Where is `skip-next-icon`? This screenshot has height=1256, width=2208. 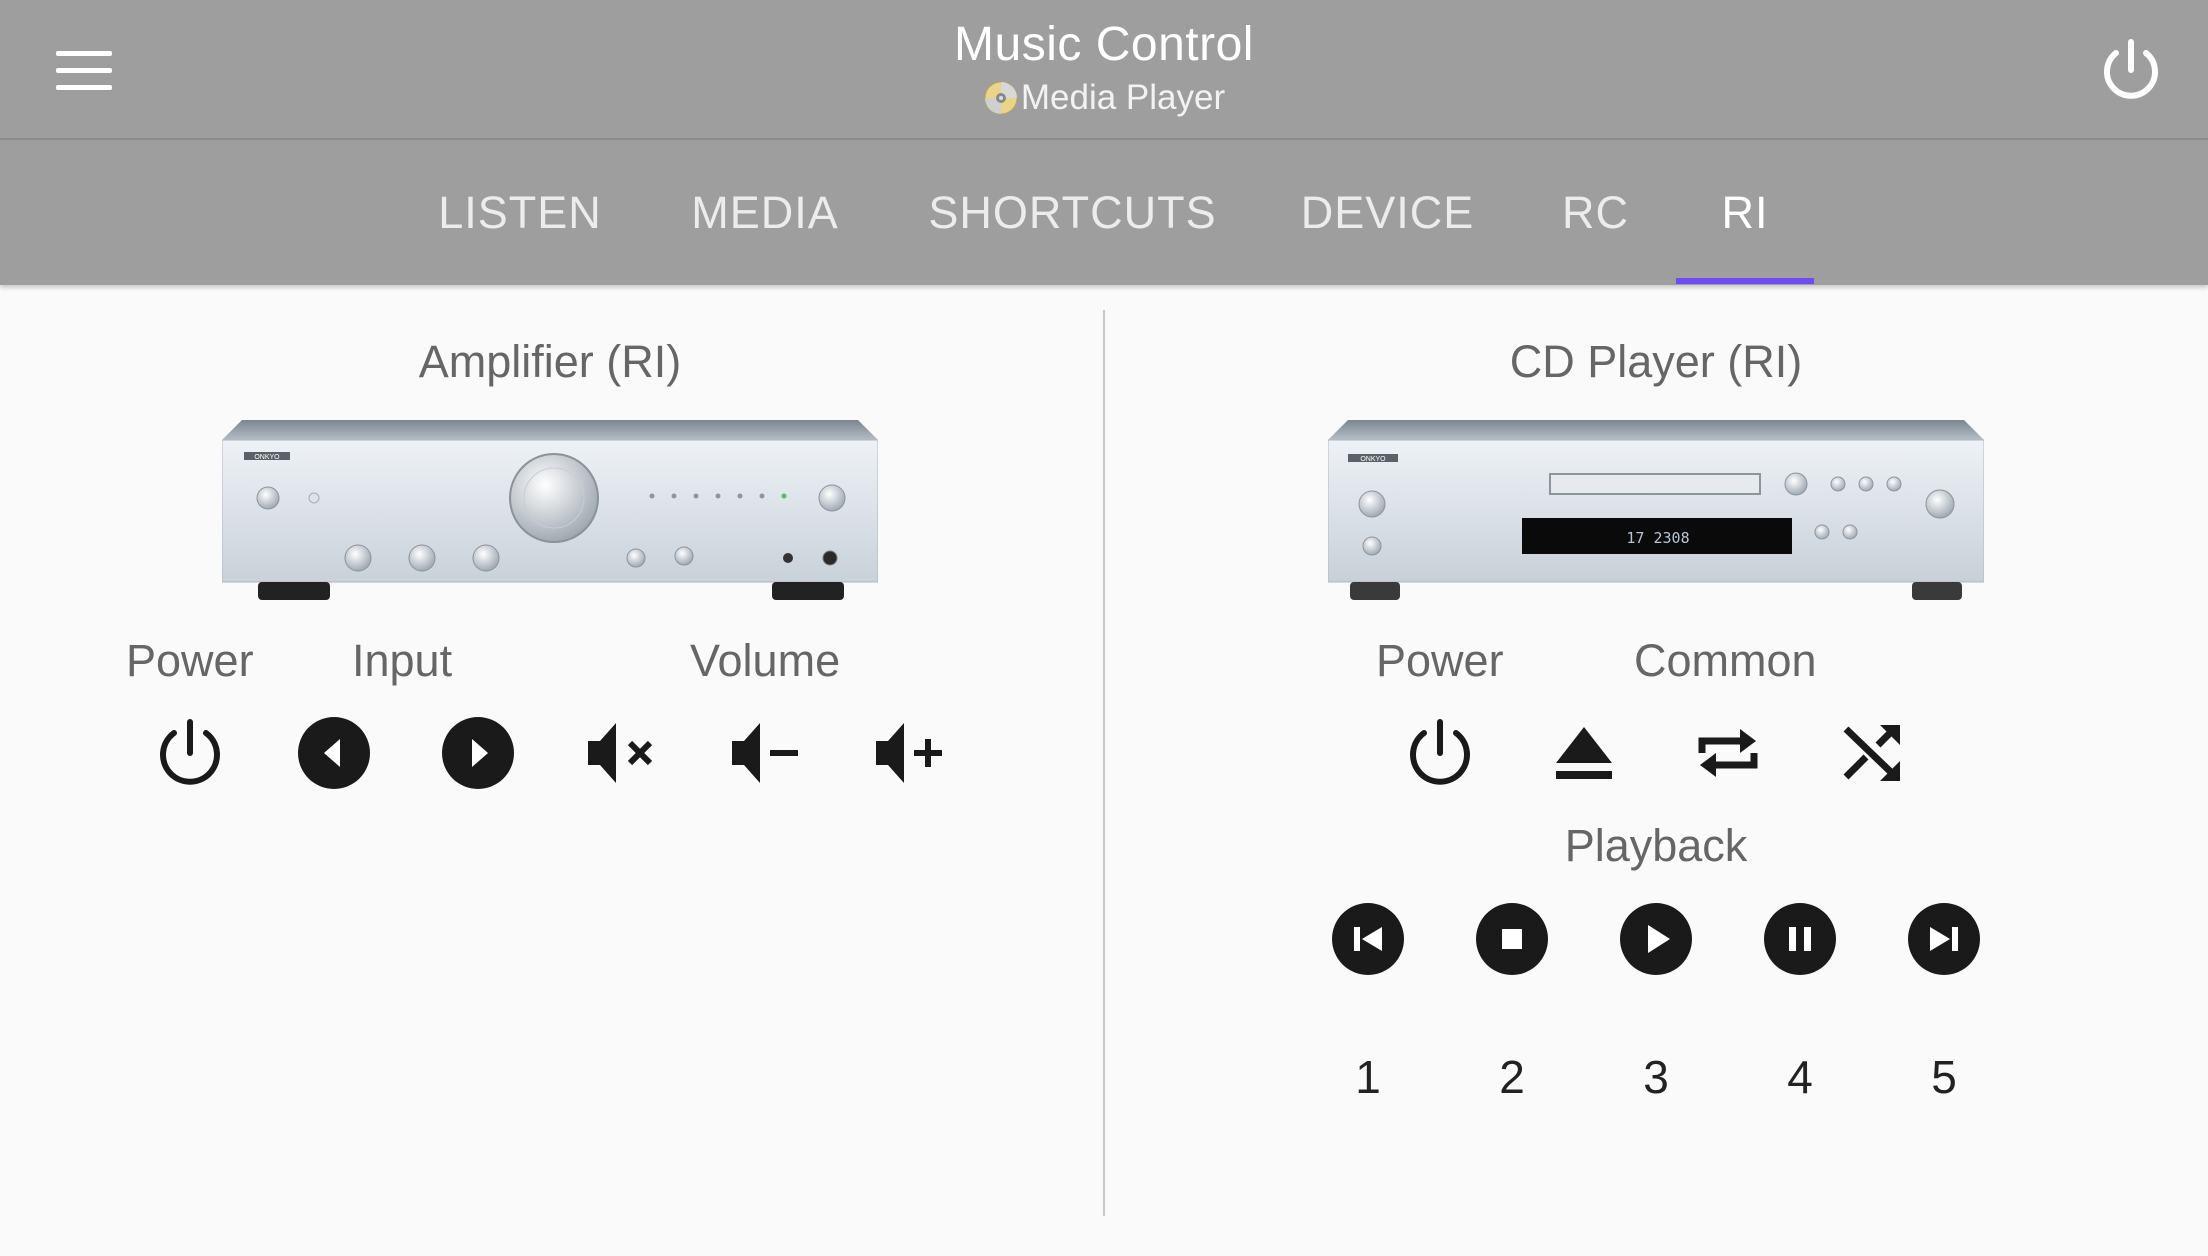
skip-next-icon is located at coordinates (1944, 939).